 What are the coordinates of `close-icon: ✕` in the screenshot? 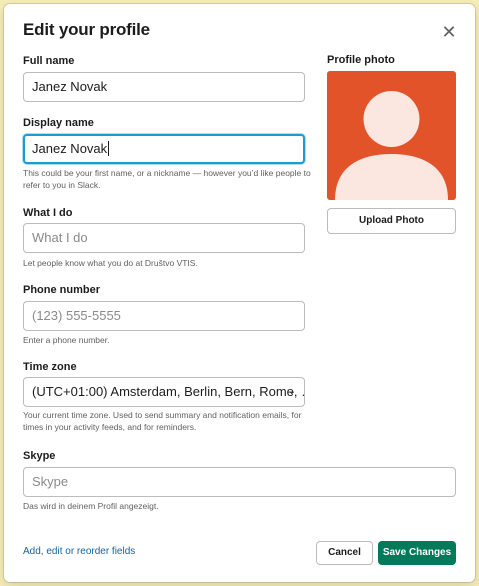 It's located at (449, 32).